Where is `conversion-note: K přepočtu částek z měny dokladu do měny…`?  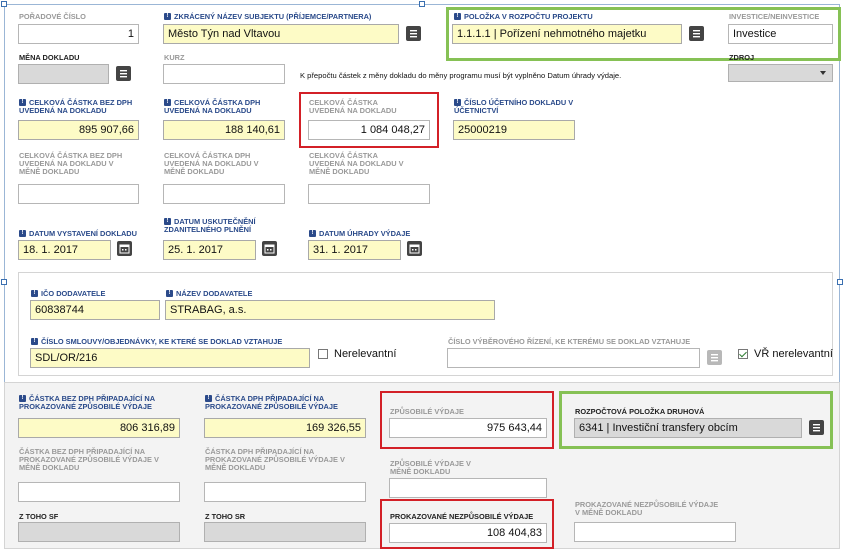
conversion-note: K přepočtu částek z měny dokladu do měny… is located at coordinates (461, 75).